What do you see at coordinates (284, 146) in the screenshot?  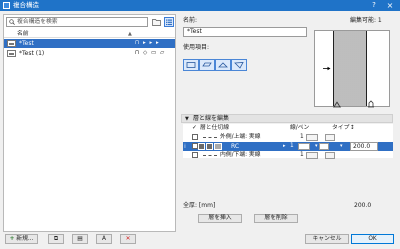 I see `arrow-right-icon: ▸` at bounding box center [284, 146].